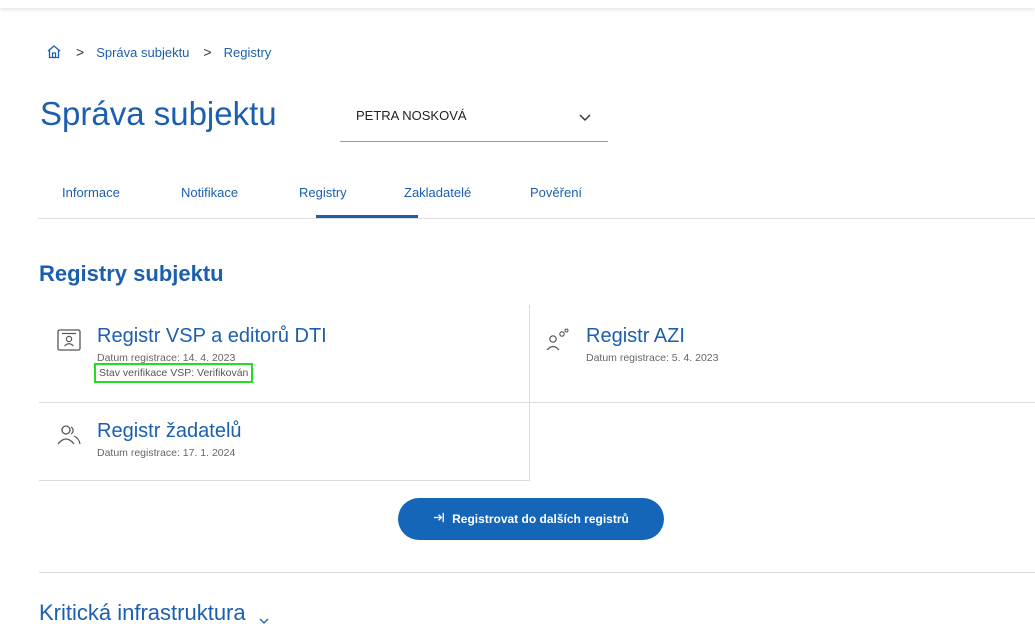 Image resolution: width=1035 pixels, height=624 pixels. Describe the element at coordinates (131, 273) in the screenshot. I see `section-title: Registry subjektu` at that location.